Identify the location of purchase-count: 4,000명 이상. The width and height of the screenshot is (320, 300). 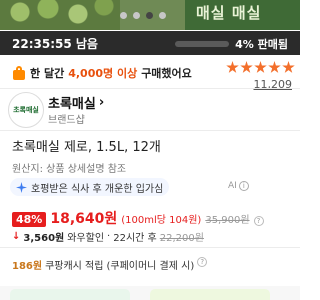
(103, 73).